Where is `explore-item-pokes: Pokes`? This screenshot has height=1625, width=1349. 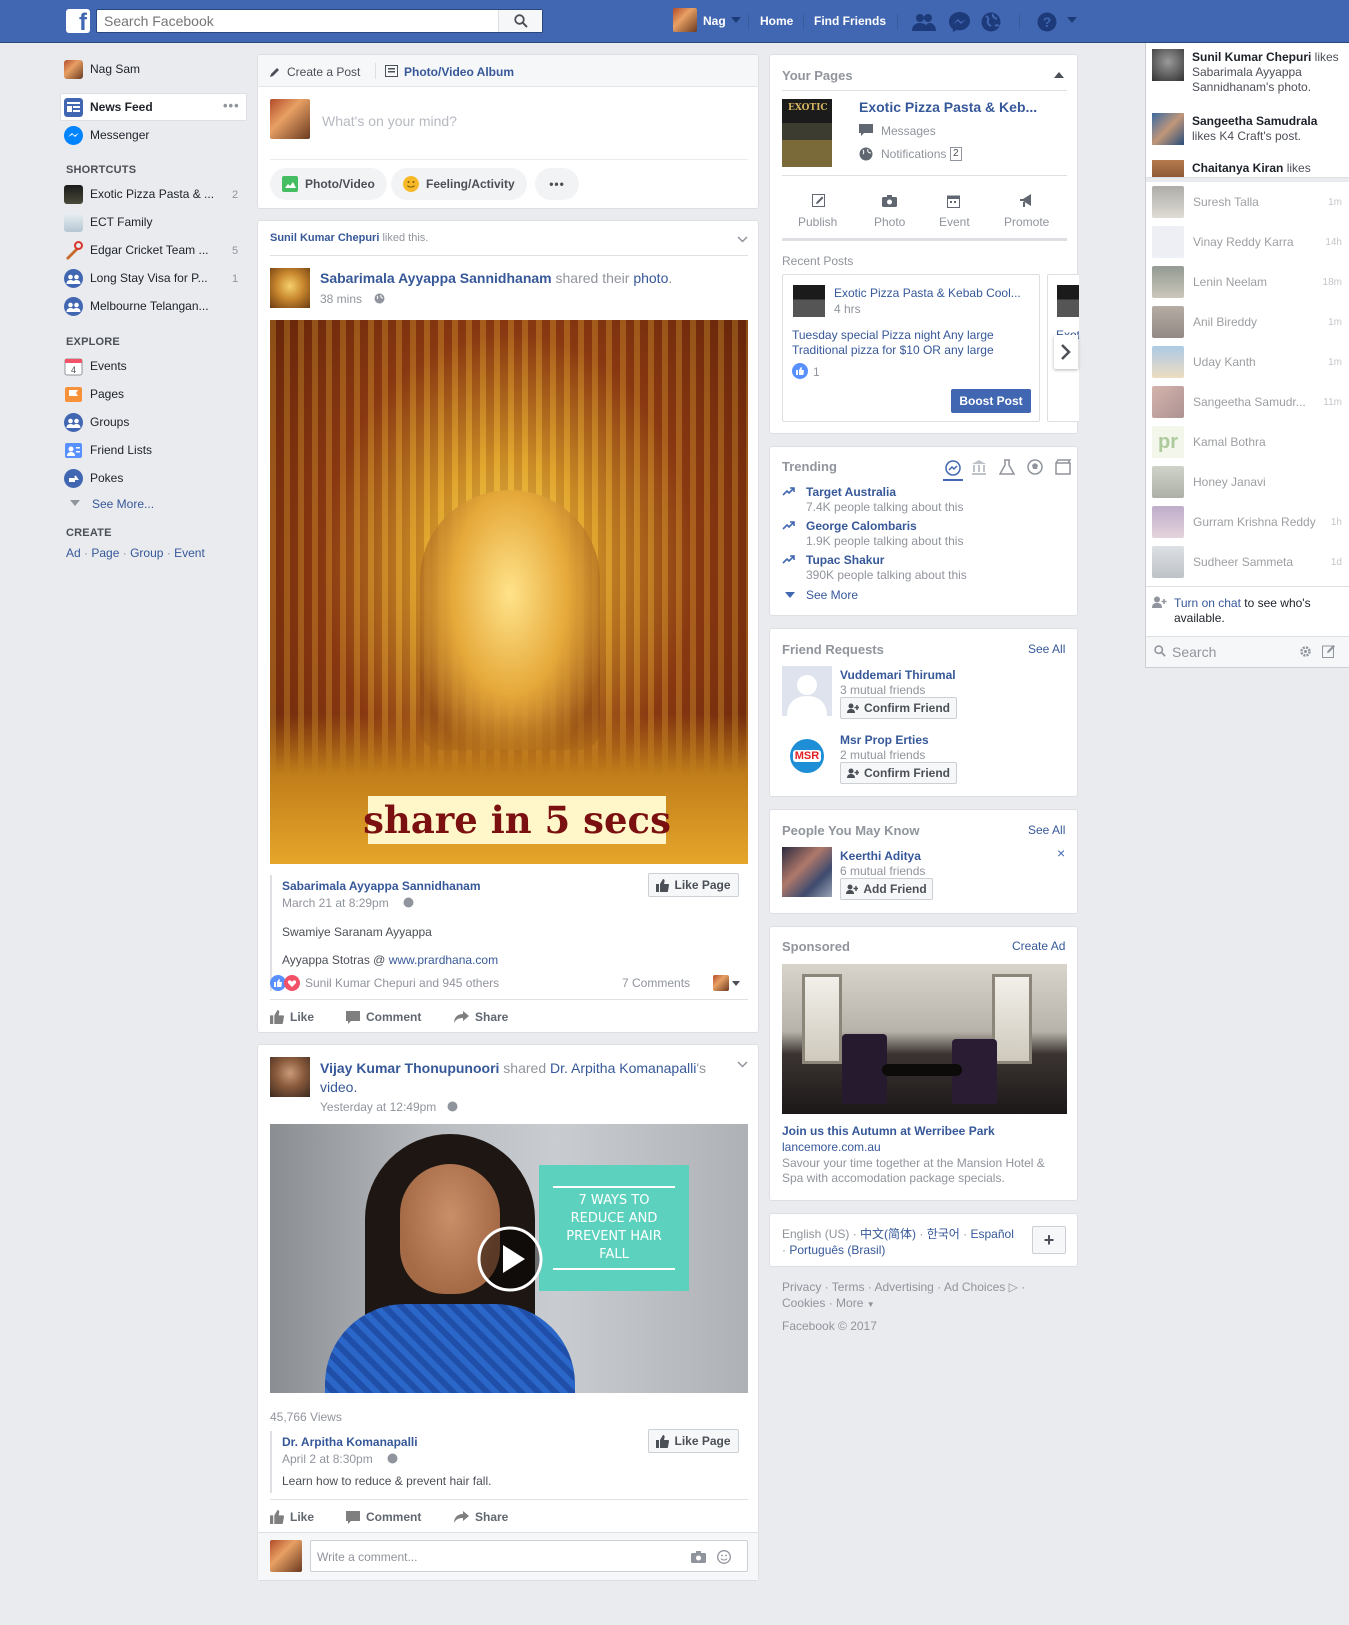 explore-item-pokes: Pokes is located at coordinates (93, 478).